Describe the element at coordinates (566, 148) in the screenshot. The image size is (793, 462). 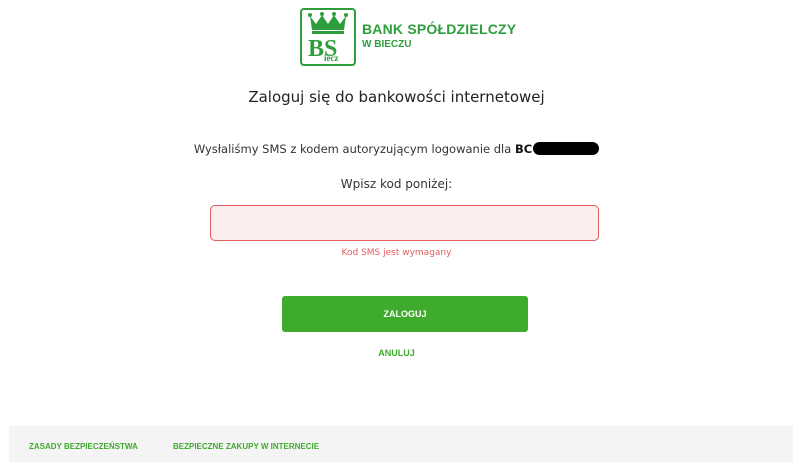
I see `redacted-login-id` at that location.